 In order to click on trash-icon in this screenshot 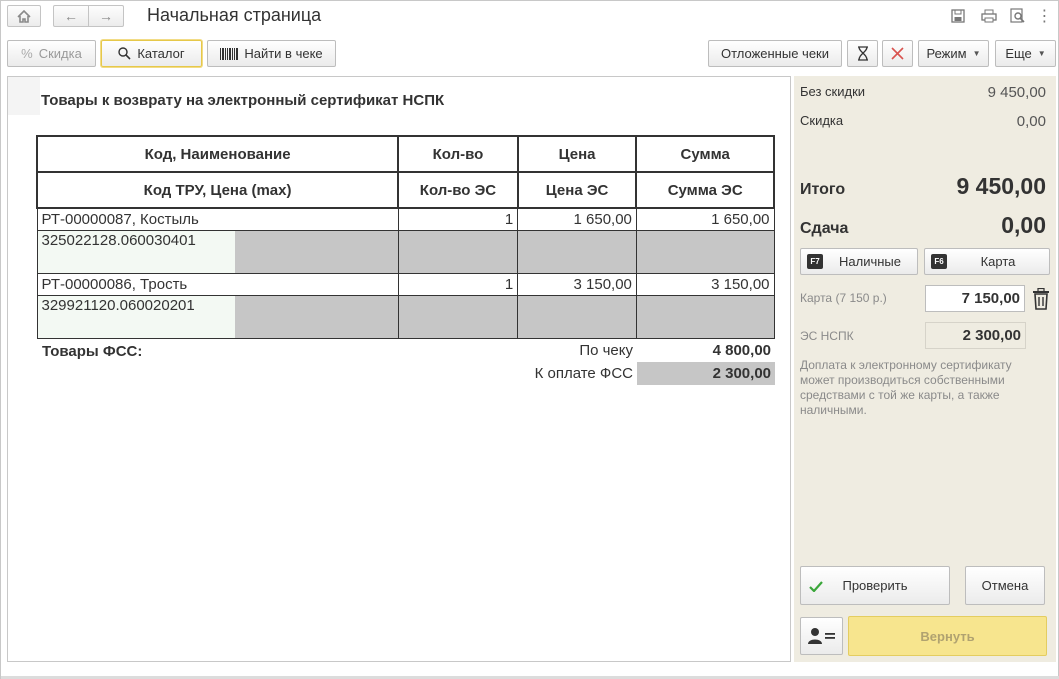, I will do `click(1041, 299)`.